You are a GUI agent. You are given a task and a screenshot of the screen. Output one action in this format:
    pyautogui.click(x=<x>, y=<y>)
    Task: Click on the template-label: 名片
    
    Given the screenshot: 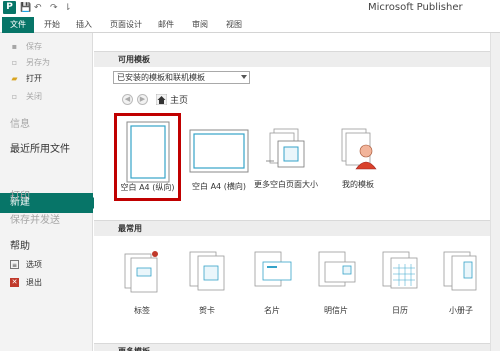 What is the action you would take?
    pyautogui.click(x=272, y=310)
    